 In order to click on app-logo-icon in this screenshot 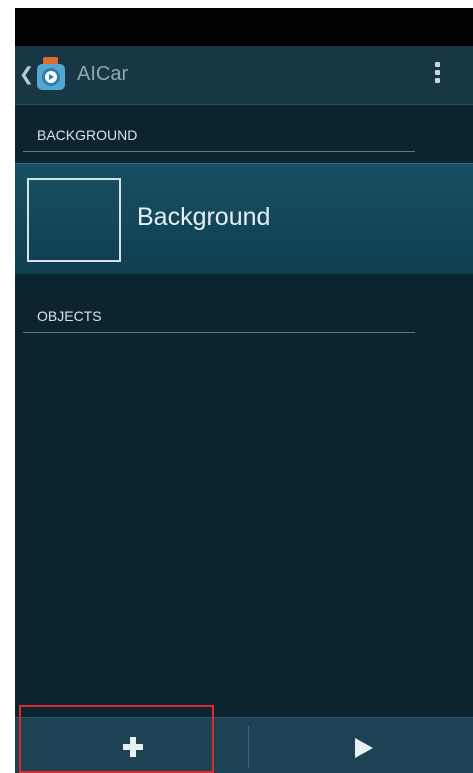, I will do `click(51, 74)`.